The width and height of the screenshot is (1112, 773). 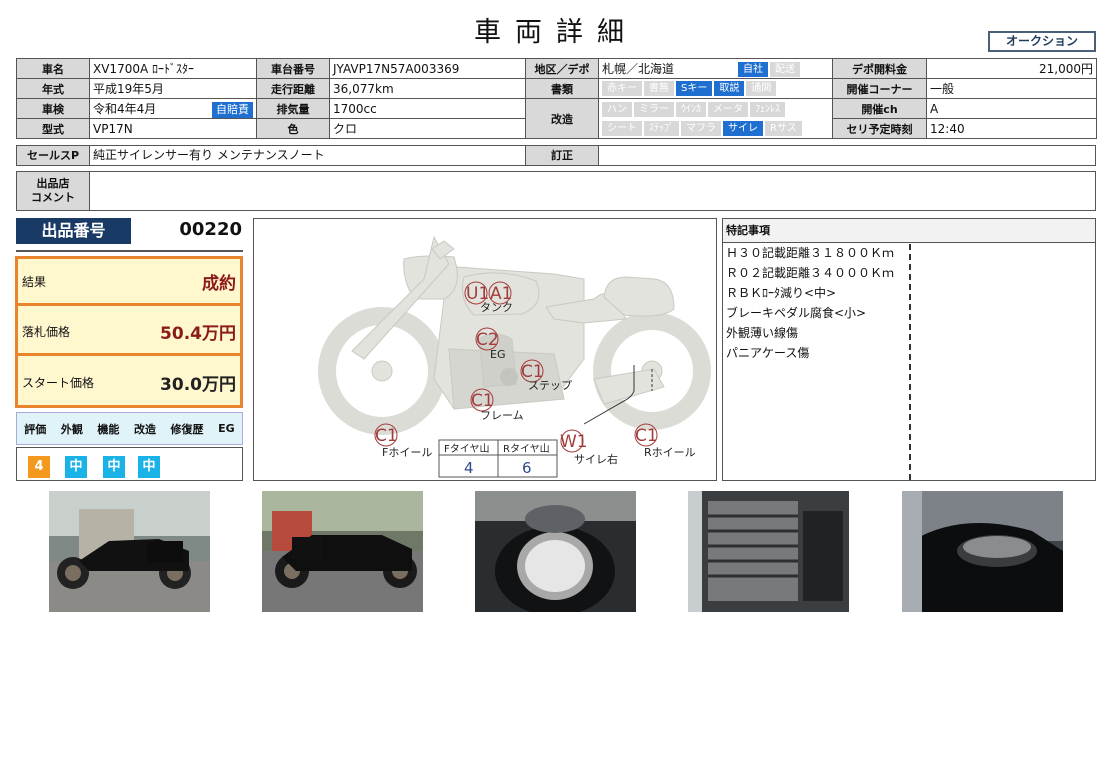 What do you see at coordinates (173, 128) in the screenshot?
I see `model-code-value: VP17N` at bounding box center [173, 128].